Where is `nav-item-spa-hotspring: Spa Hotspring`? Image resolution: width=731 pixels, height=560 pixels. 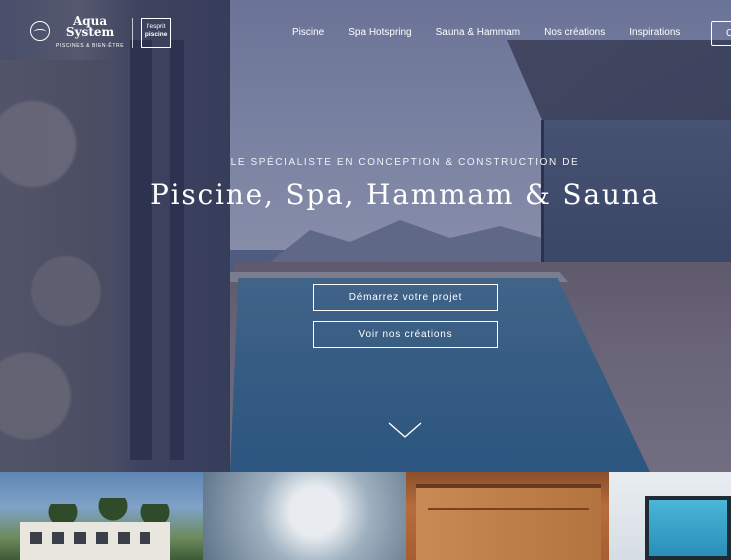 nav-item-spa-hotspring: Spa Hotspring is located at coordinates (379, 32).